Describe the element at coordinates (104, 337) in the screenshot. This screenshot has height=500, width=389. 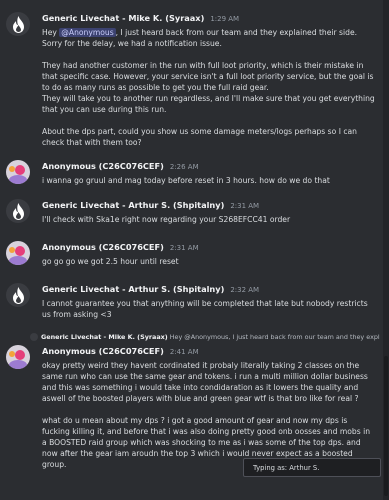
I see `reply-author: Generic Livechat - Mike K. (Syraax)` at that location.